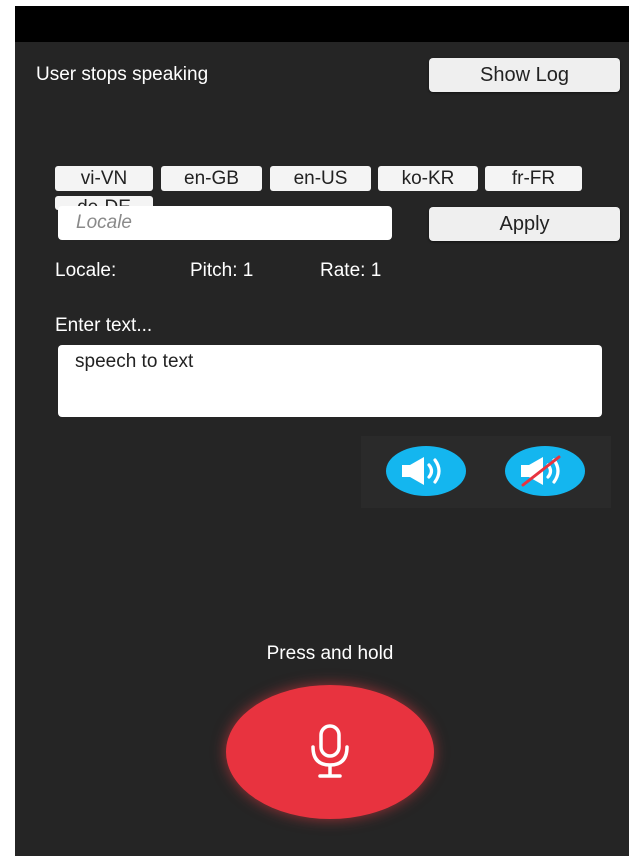 This screenshot has height=856, width=644. What do you see at coordinates (330, 653) in the screenshot?
I see `press-and-hold-label: Press and hold` at bounding box center [330, 653].